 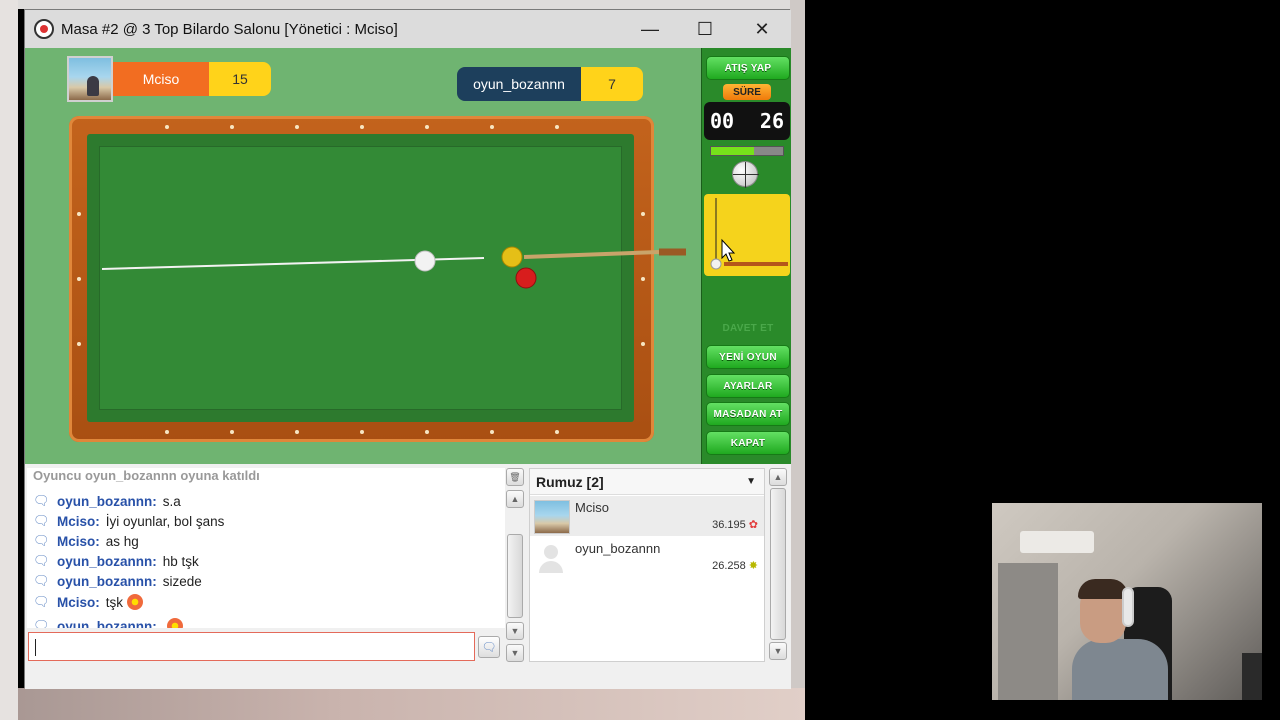 I want to click on send-message-button: 🗨, so click(x=489, y=647).